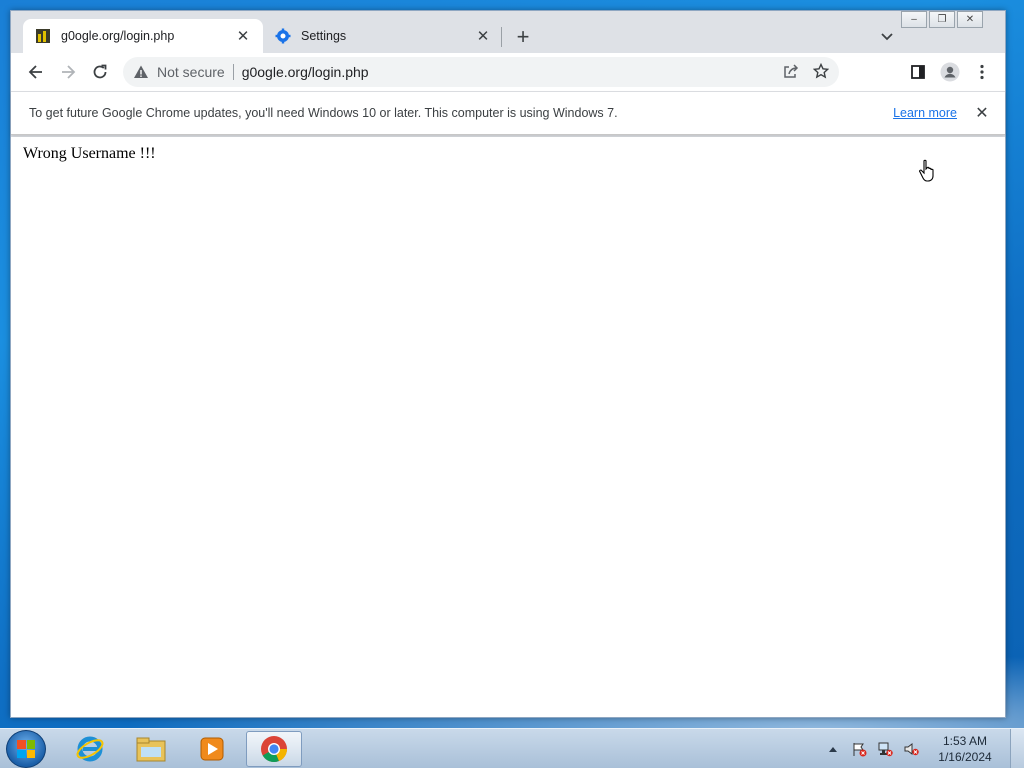 The image size is (1024, 768). Describe the element at coordinates (859, 749) in the screenshot. I see `action-center-flag-icon` at that location.